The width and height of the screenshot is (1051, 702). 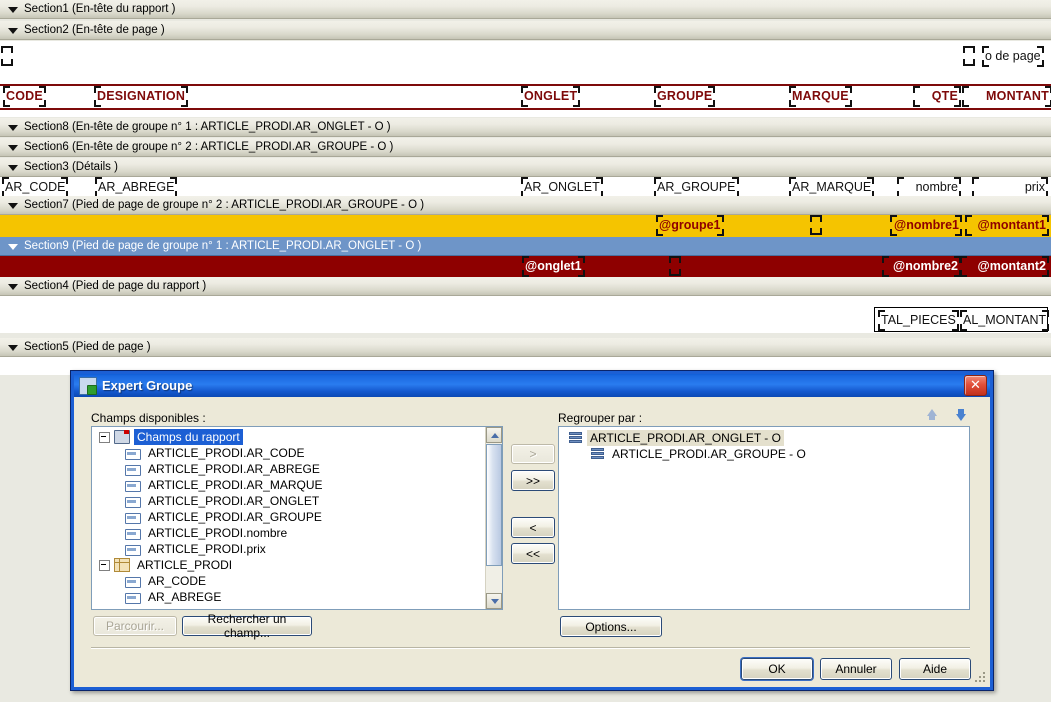 I want to click on ok-button: OK, so click(x=777, y=669).